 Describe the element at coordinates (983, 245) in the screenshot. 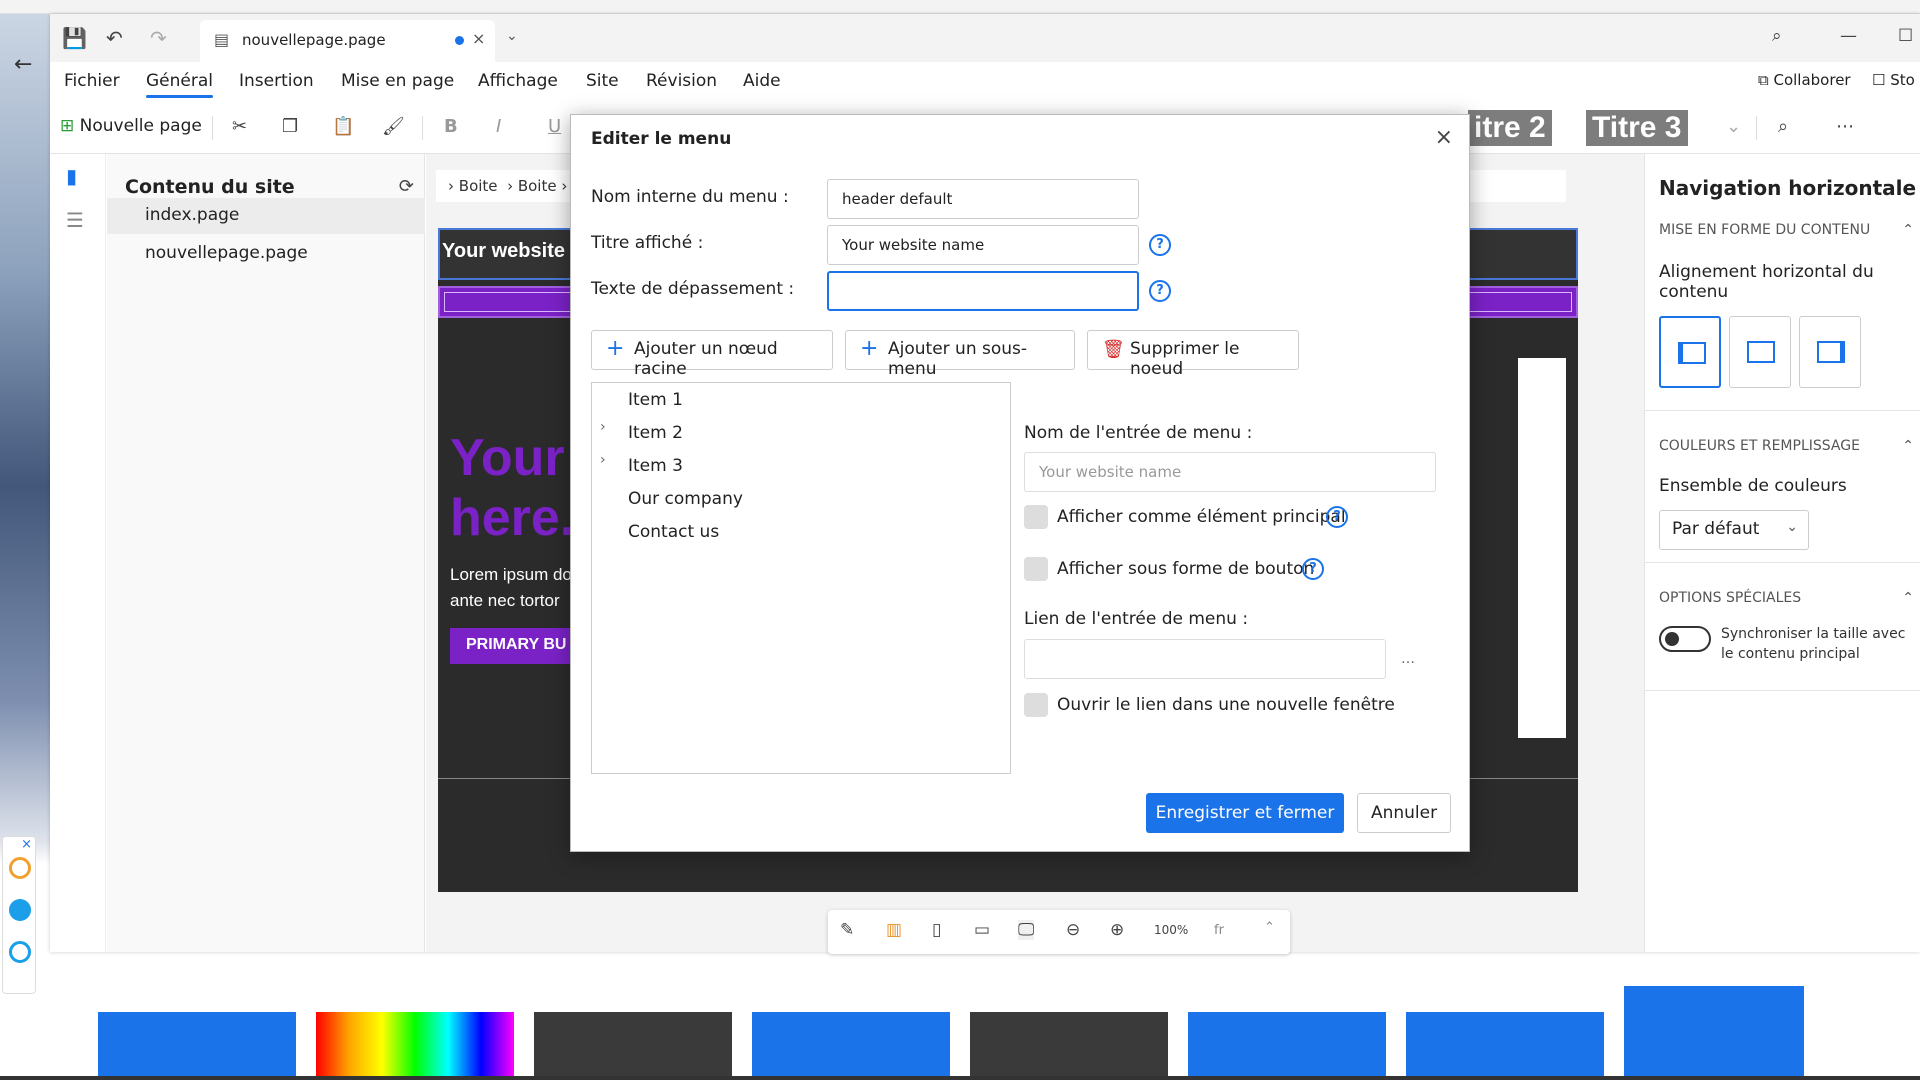

I see `display-title-input` at that location.